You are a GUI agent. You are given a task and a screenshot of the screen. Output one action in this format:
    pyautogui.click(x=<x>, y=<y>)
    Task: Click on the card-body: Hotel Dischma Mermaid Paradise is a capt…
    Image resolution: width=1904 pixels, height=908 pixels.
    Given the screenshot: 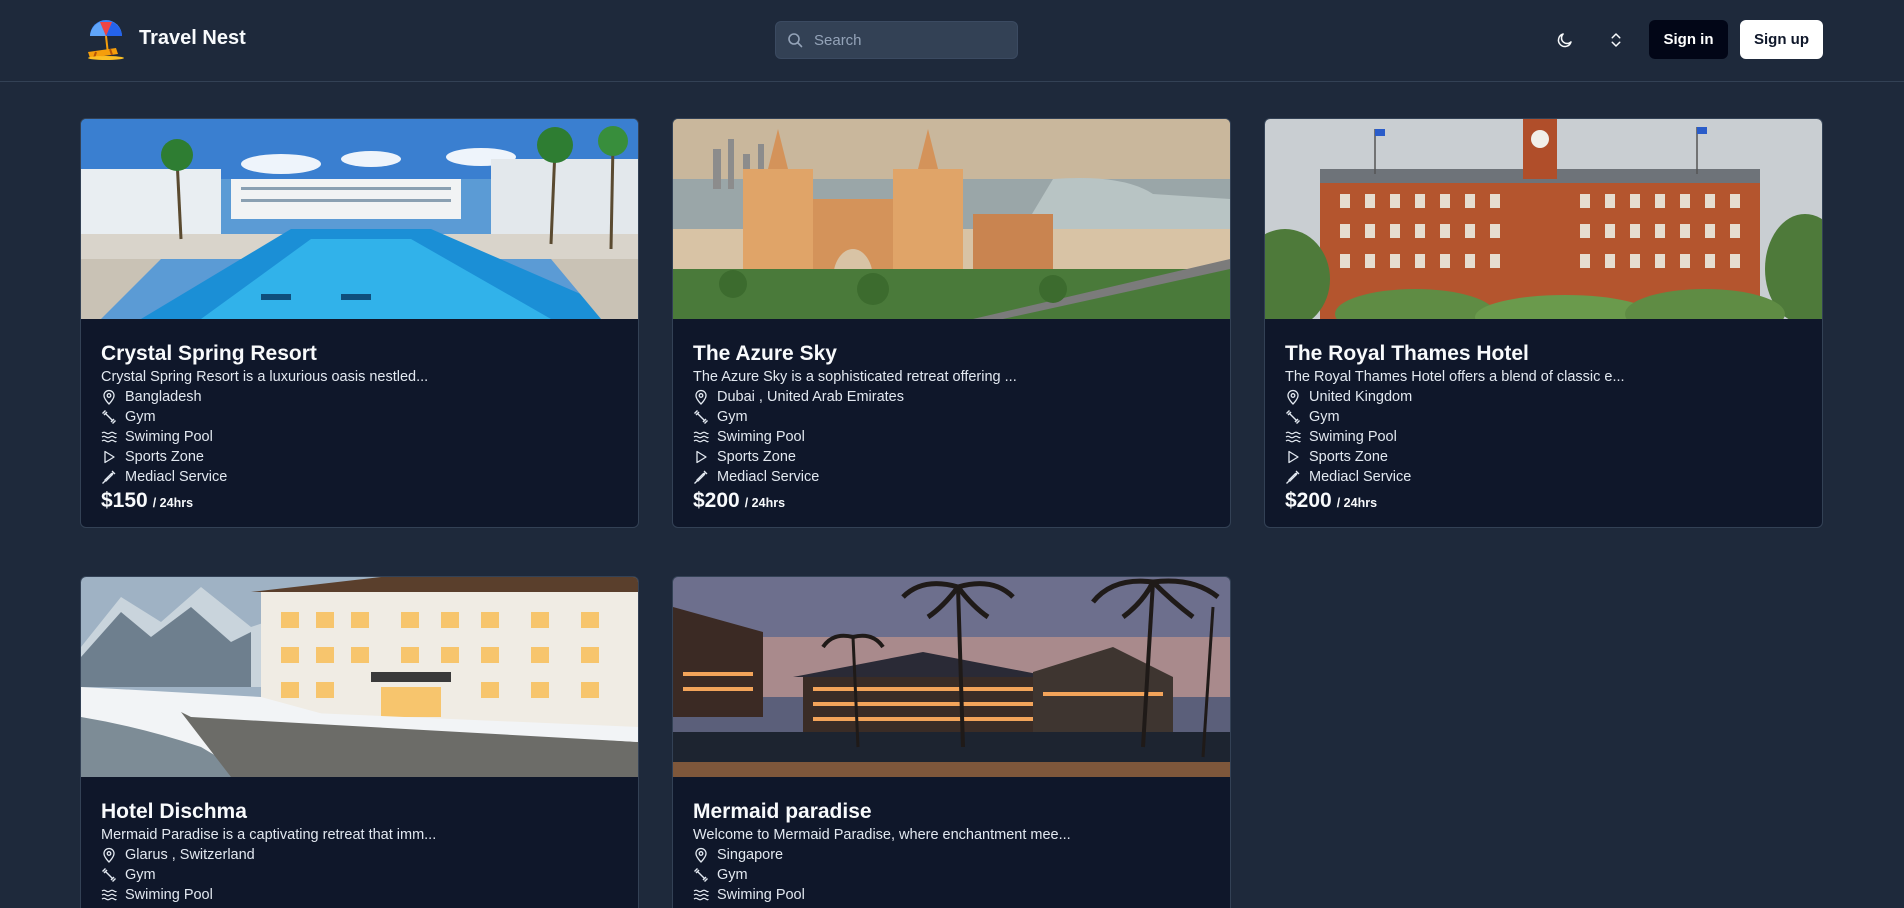 What is the action you would take?
    pyautogui.click(x=361, y=852)
    